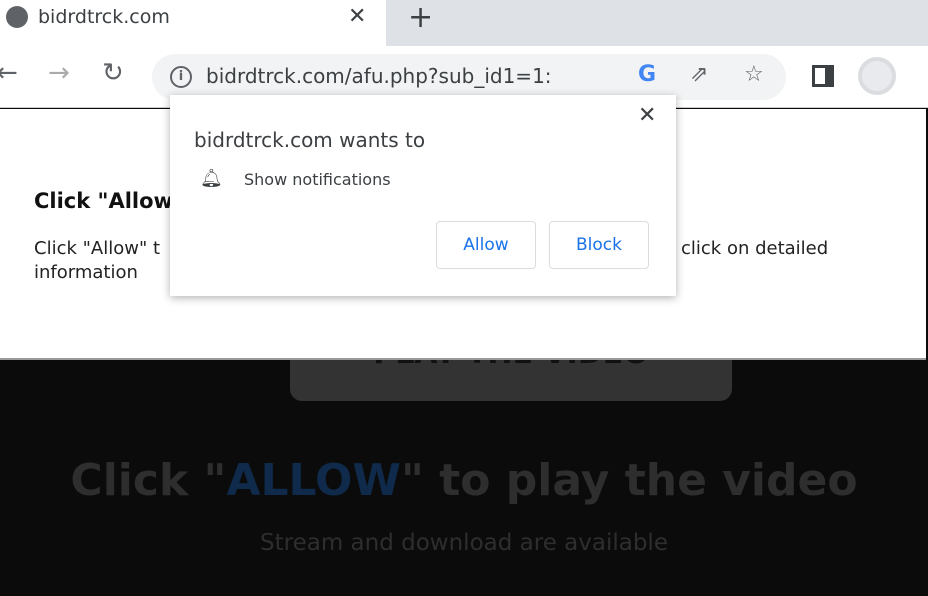 The image size is (928, 596). Describe the element at coordinates (877, 76) in the screenshot. I see `profile-avatar` at that location.